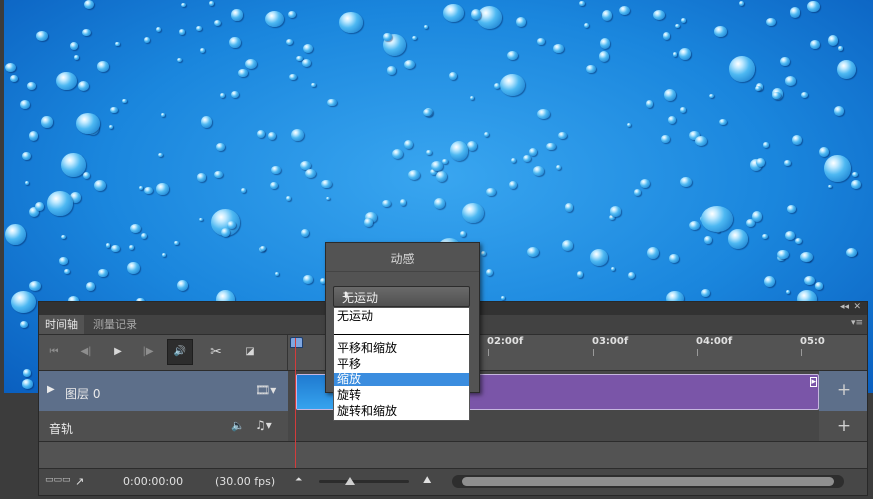  Describe the element at coordinates (401, 364) in the screenshot. I see `option-pan: 平移` at that location.